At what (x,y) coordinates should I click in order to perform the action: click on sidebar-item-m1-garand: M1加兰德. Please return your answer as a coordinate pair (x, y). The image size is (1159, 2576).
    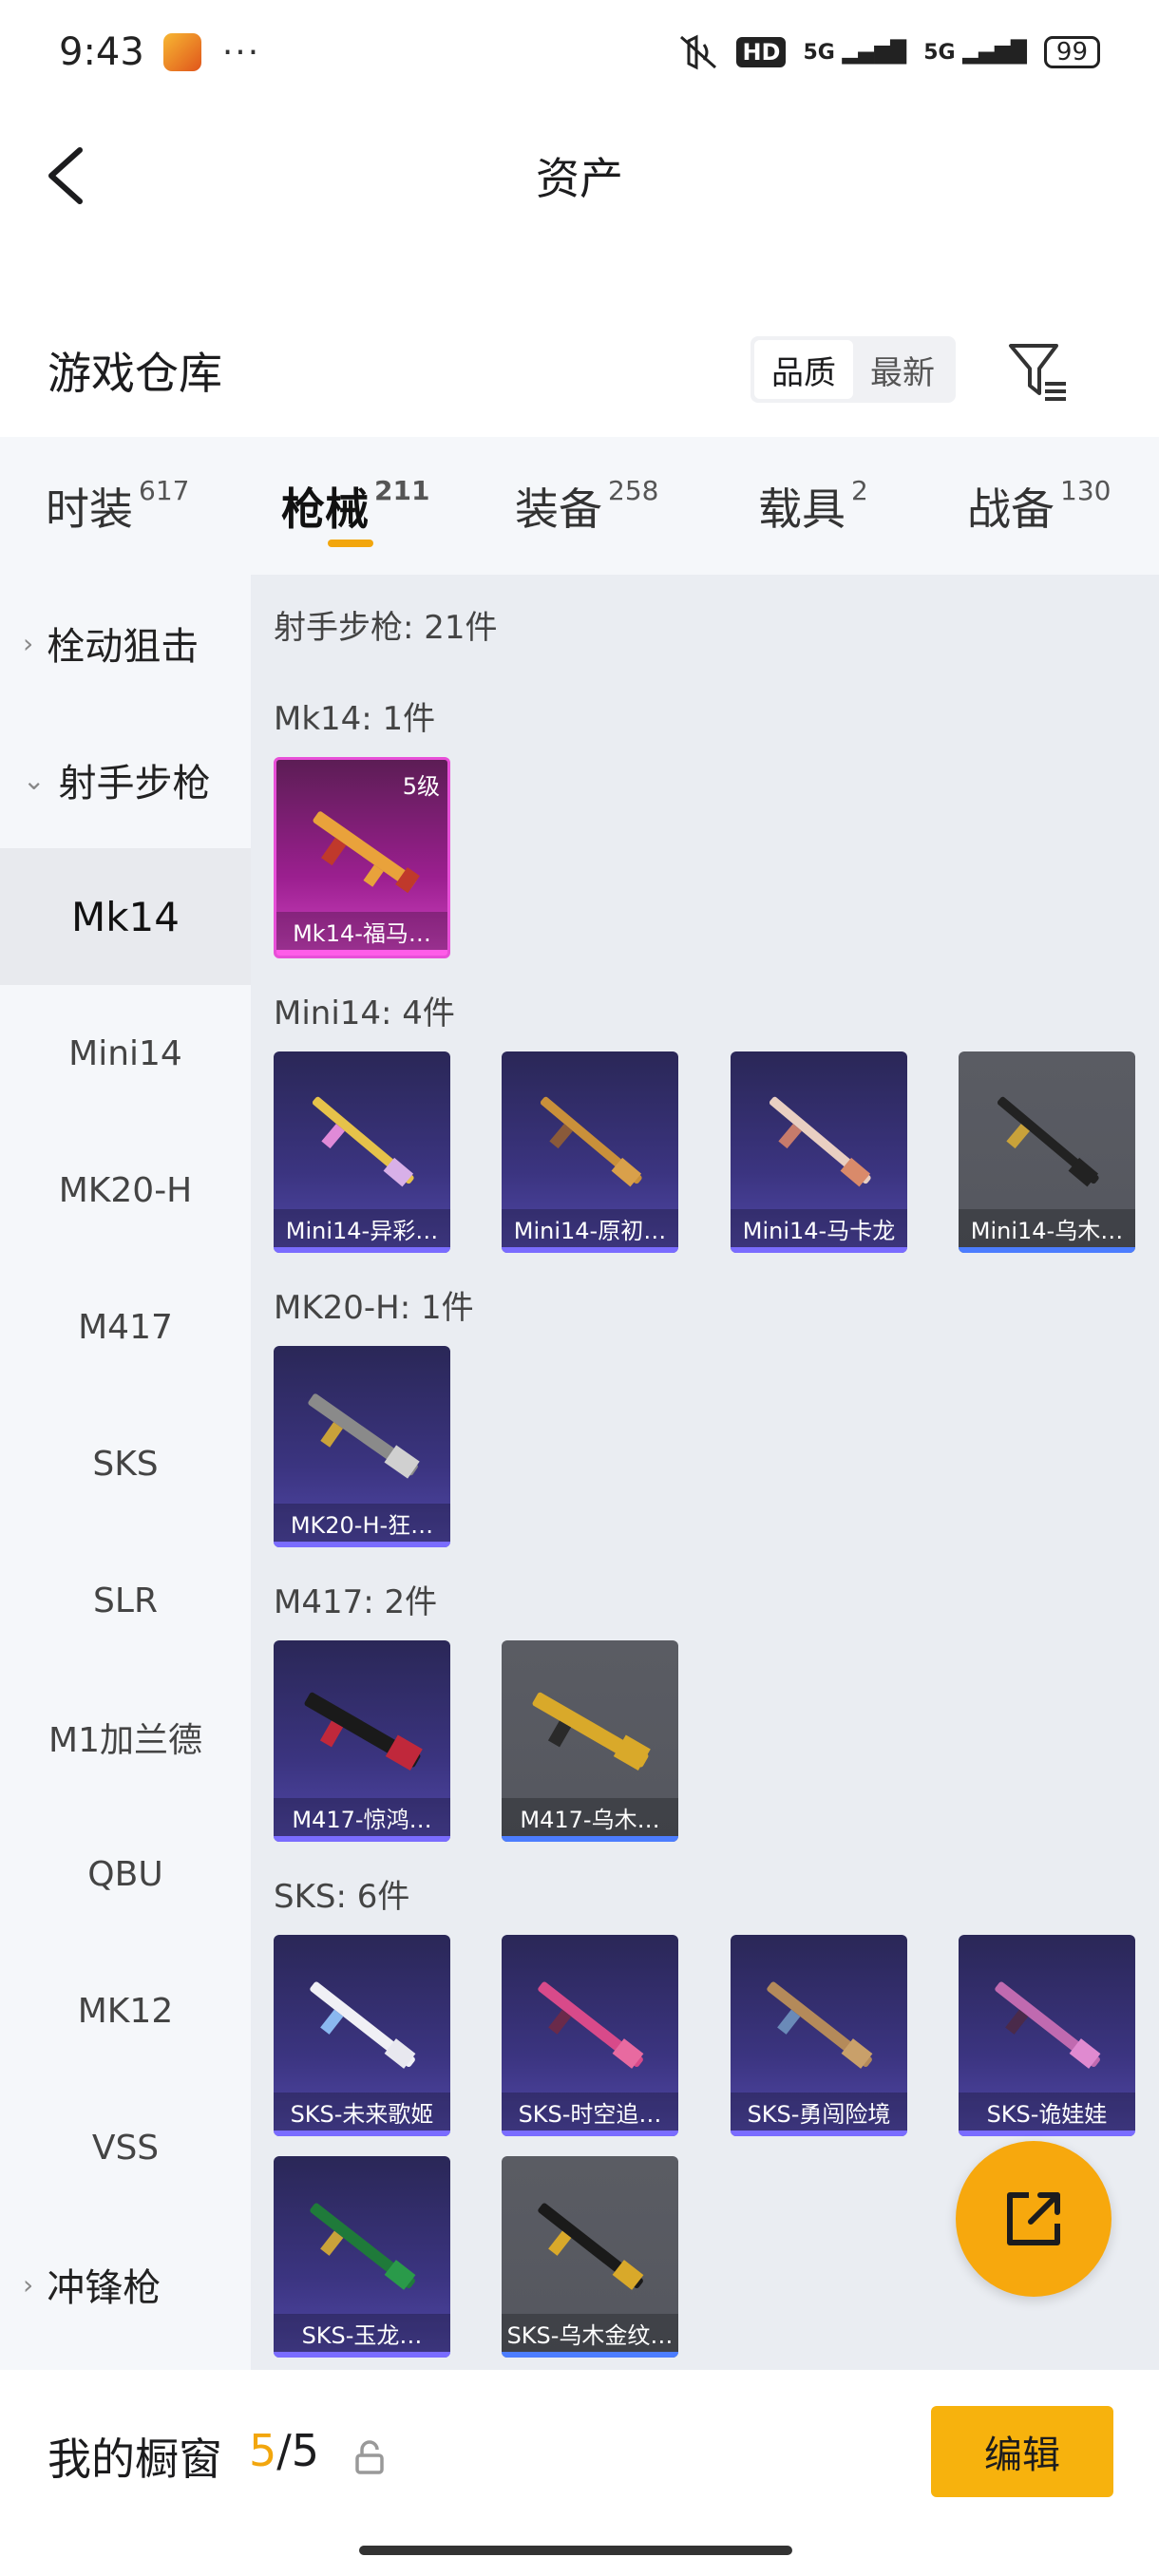
    Looking at the image, I should click on (125, 1737).